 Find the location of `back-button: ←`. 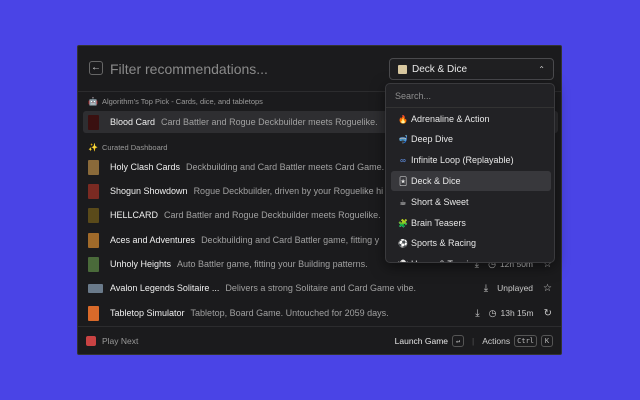

back-button: ← is located at coordinates (96, 68).